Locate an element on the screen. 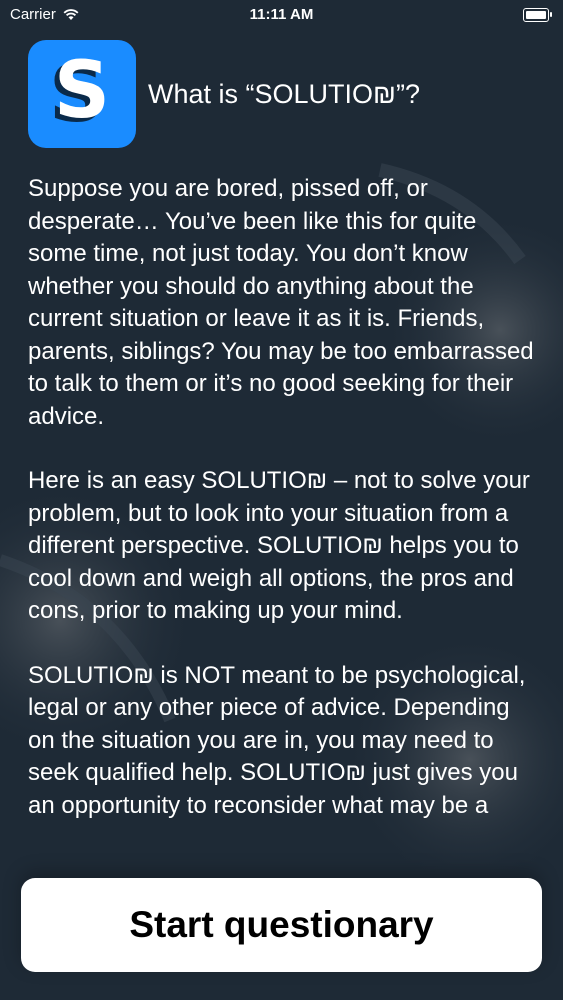 This screenshot has width=563, height=1000. status-bar: Carrier 11:11 AM is located at coordinates (281, 15).